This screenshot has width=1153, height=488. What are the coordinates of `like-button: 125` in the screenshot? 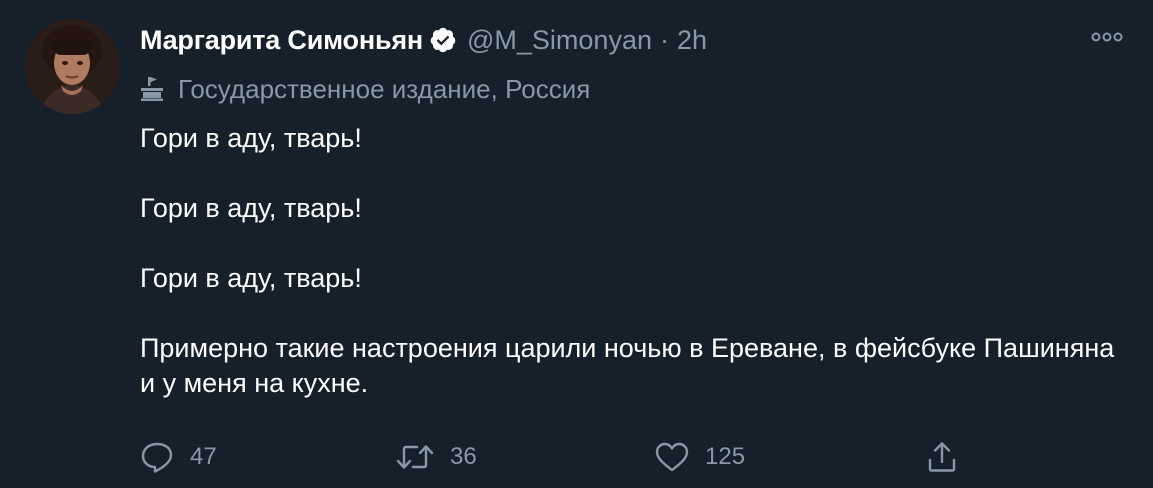 It's located at (700, 457).